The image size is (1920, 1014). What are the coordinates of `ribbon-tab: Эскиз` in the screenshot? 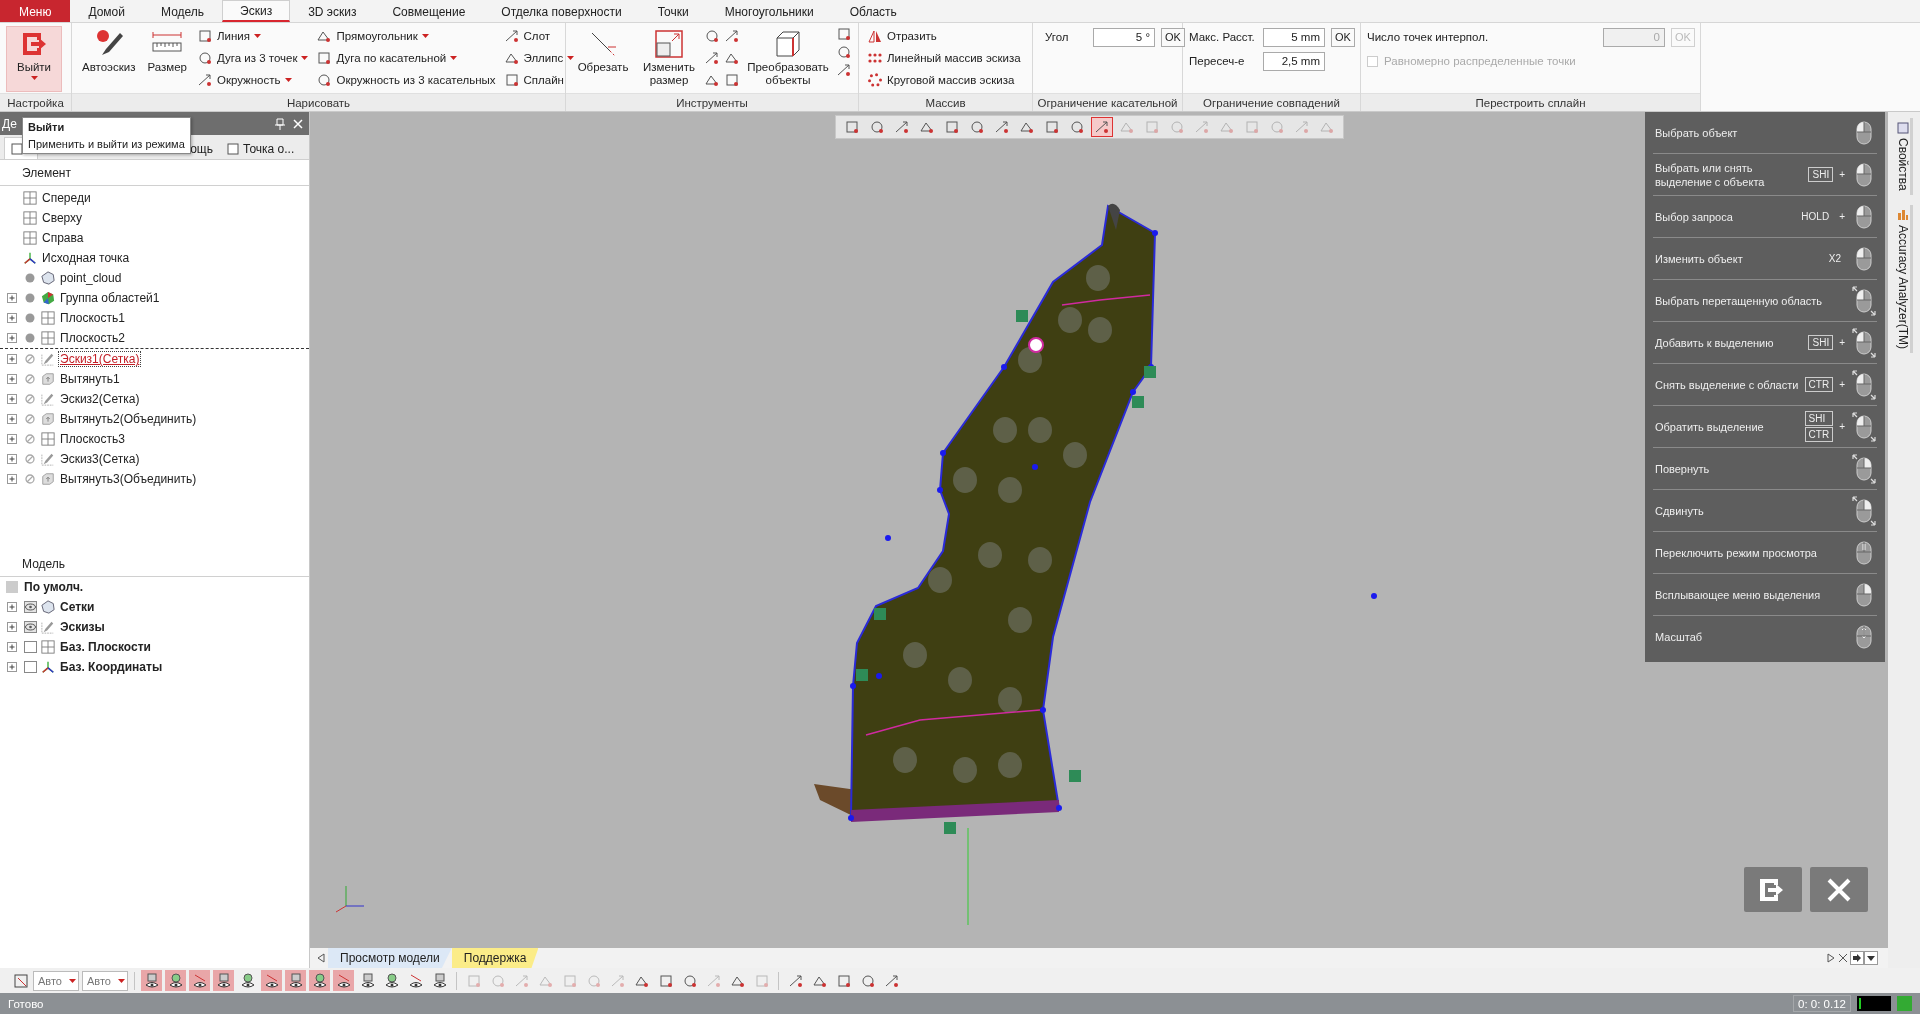 It's located at (256, 11).